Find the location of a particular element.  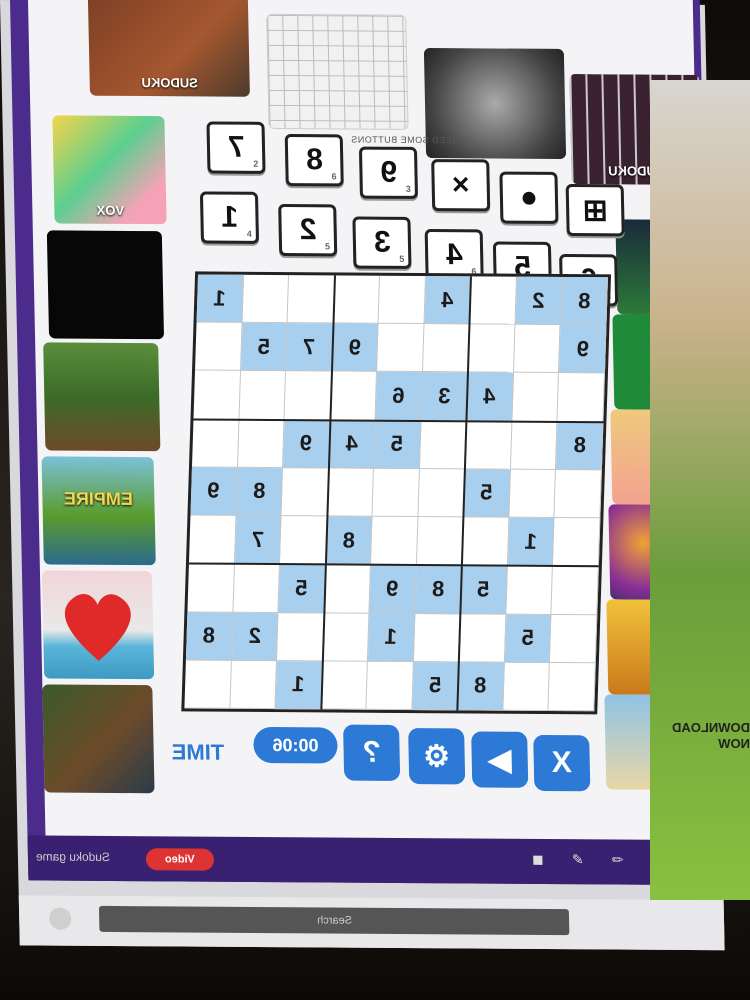

sudoku-cell-r2c9: 9 is located at coordinates (583, 349).